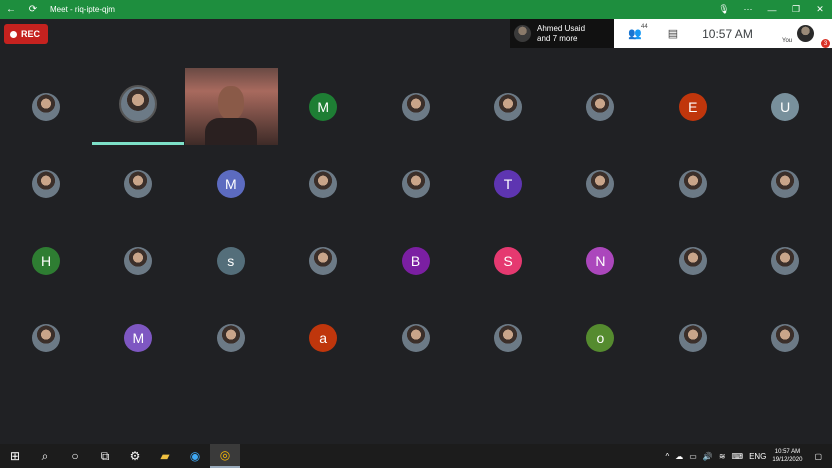 This screenshot has height=468, width=832. Describe the element at coordinates (638, 32) in the screenshot. I see `people-icon: 👥 44` at that location.